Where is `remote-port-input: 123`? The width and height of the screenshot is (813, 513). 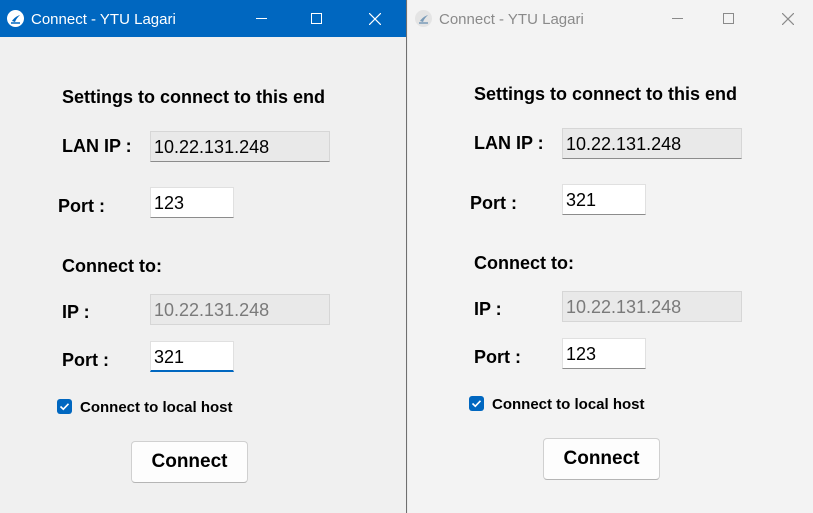
remote-port-input: 123 is located at coordinates (604, 353).